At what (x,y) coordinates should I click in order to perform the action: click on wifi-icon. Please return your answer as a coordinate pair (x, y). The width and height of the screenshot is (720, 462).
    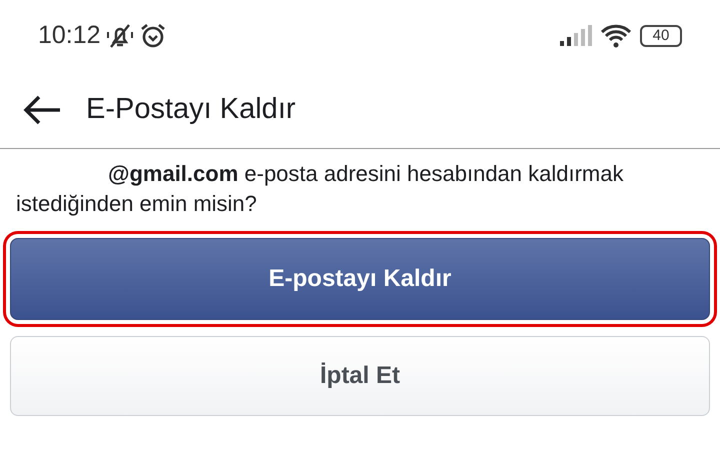
    Looking at the image, I should click on (616, 36).